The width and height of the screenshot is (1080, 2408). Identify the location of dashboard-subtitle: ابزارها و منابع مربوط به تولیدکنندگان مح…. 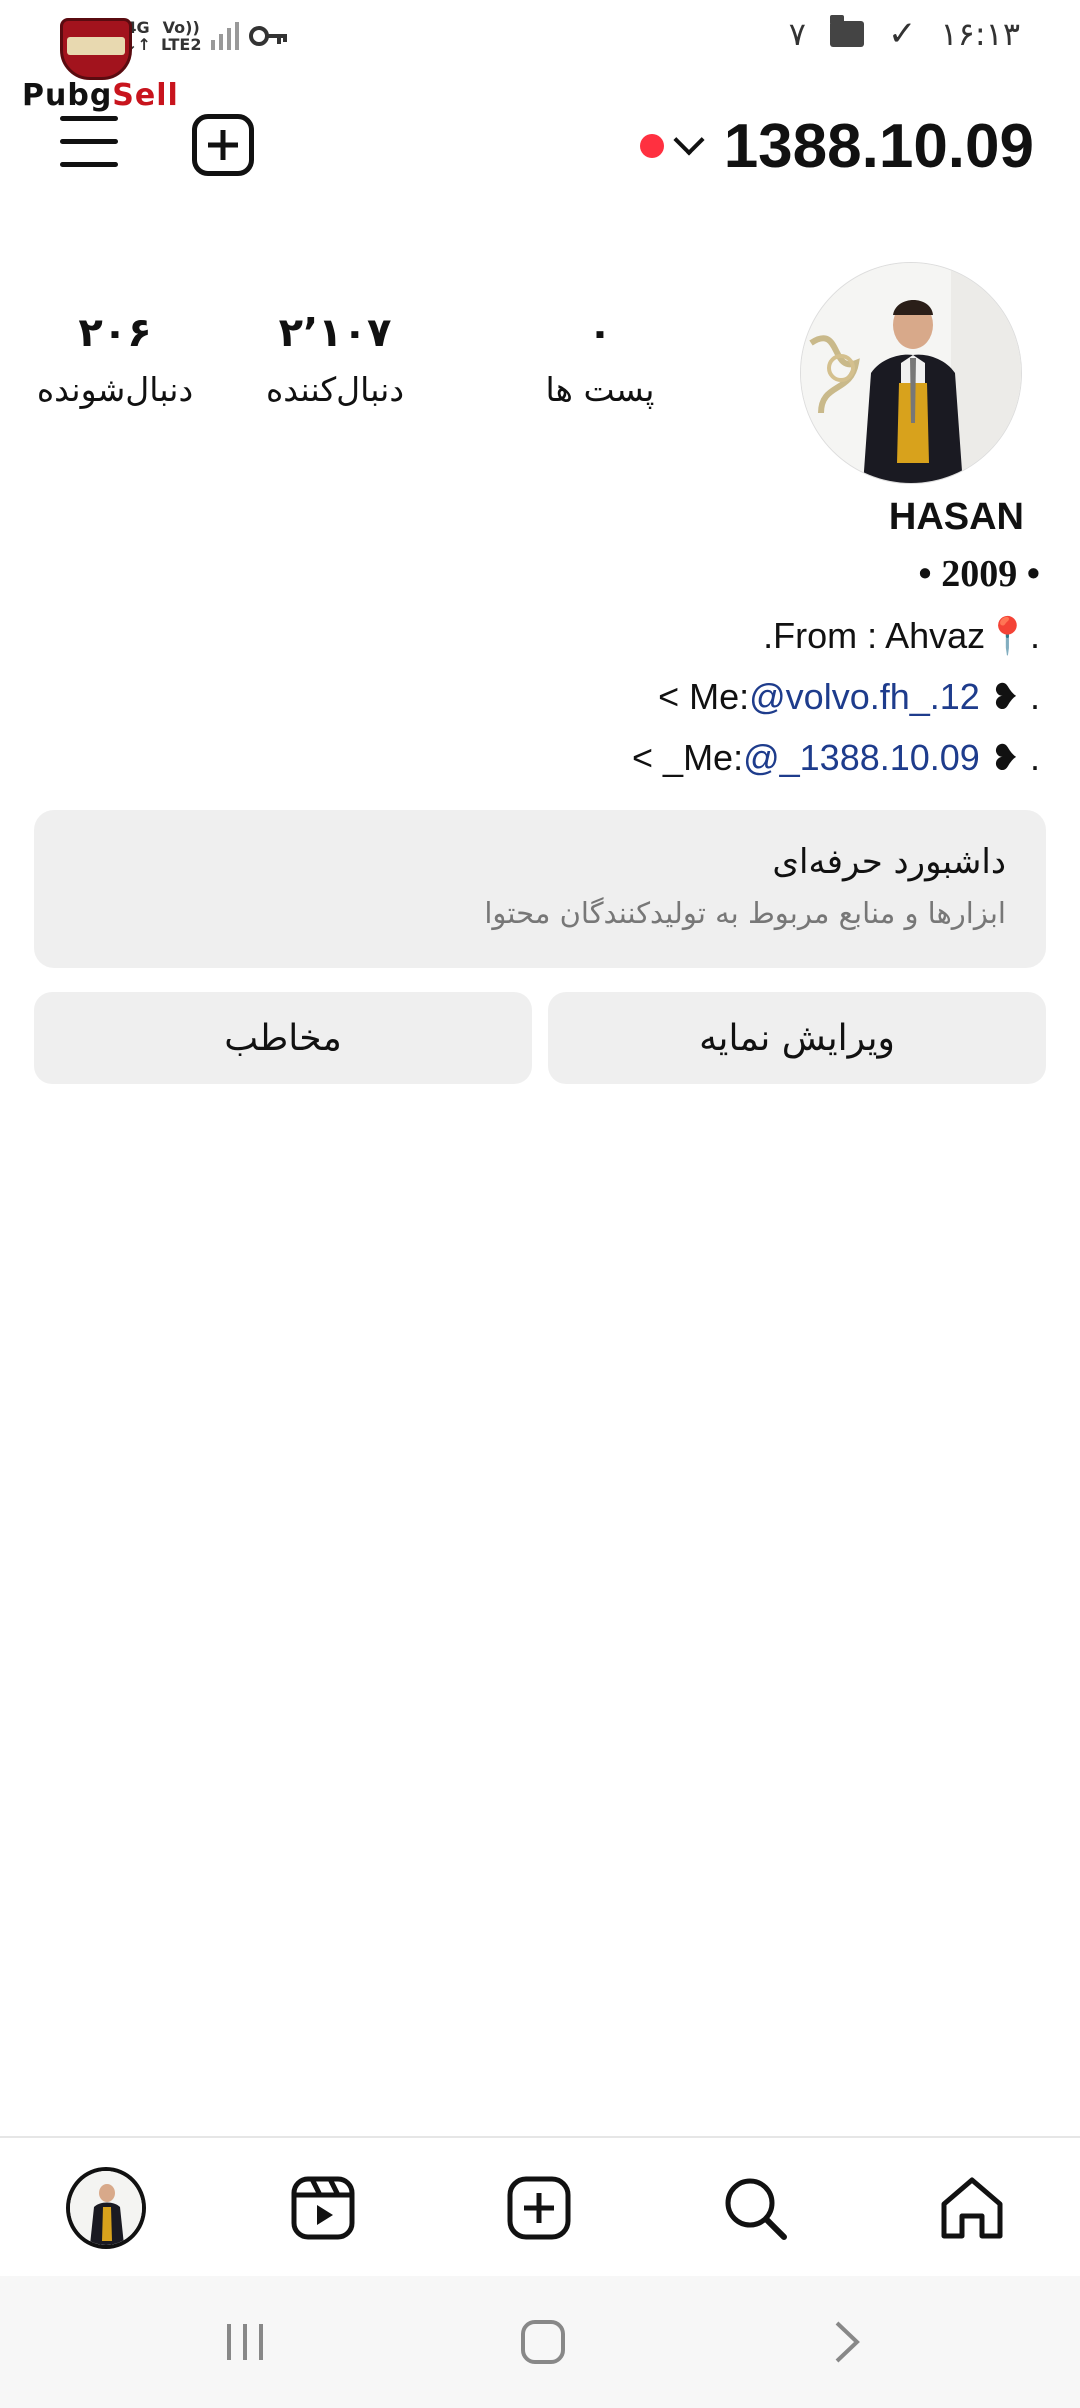
(745, 913).